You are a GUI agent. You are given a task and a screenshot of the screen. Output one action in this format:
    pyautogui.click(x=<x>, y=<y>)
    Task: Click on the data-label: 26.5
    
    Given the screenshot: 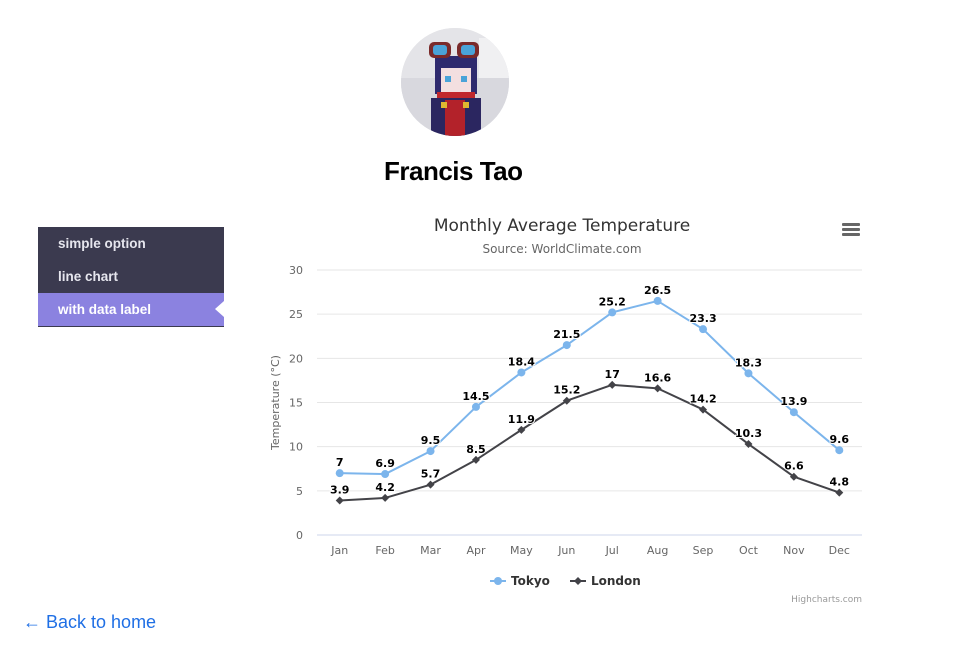 What is the action you would take?
    pyautogui.click(x=657, y=290)
    